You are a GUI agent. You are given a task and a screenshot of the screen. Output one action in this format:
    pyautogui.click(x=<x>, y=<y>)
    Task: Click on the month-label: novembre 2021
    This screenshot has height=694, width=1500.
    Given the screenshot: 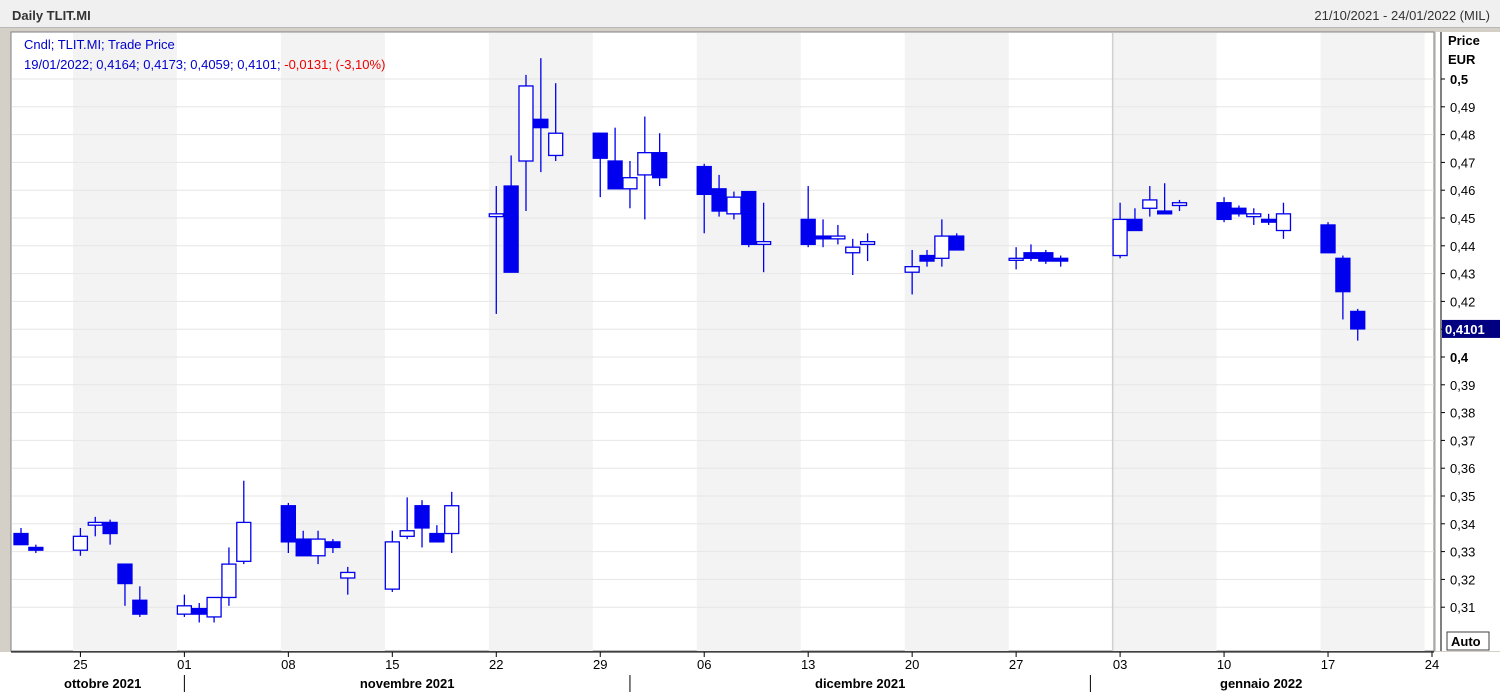 What is the action you would take?
    pyautogui.click(x=407, y=683)
    